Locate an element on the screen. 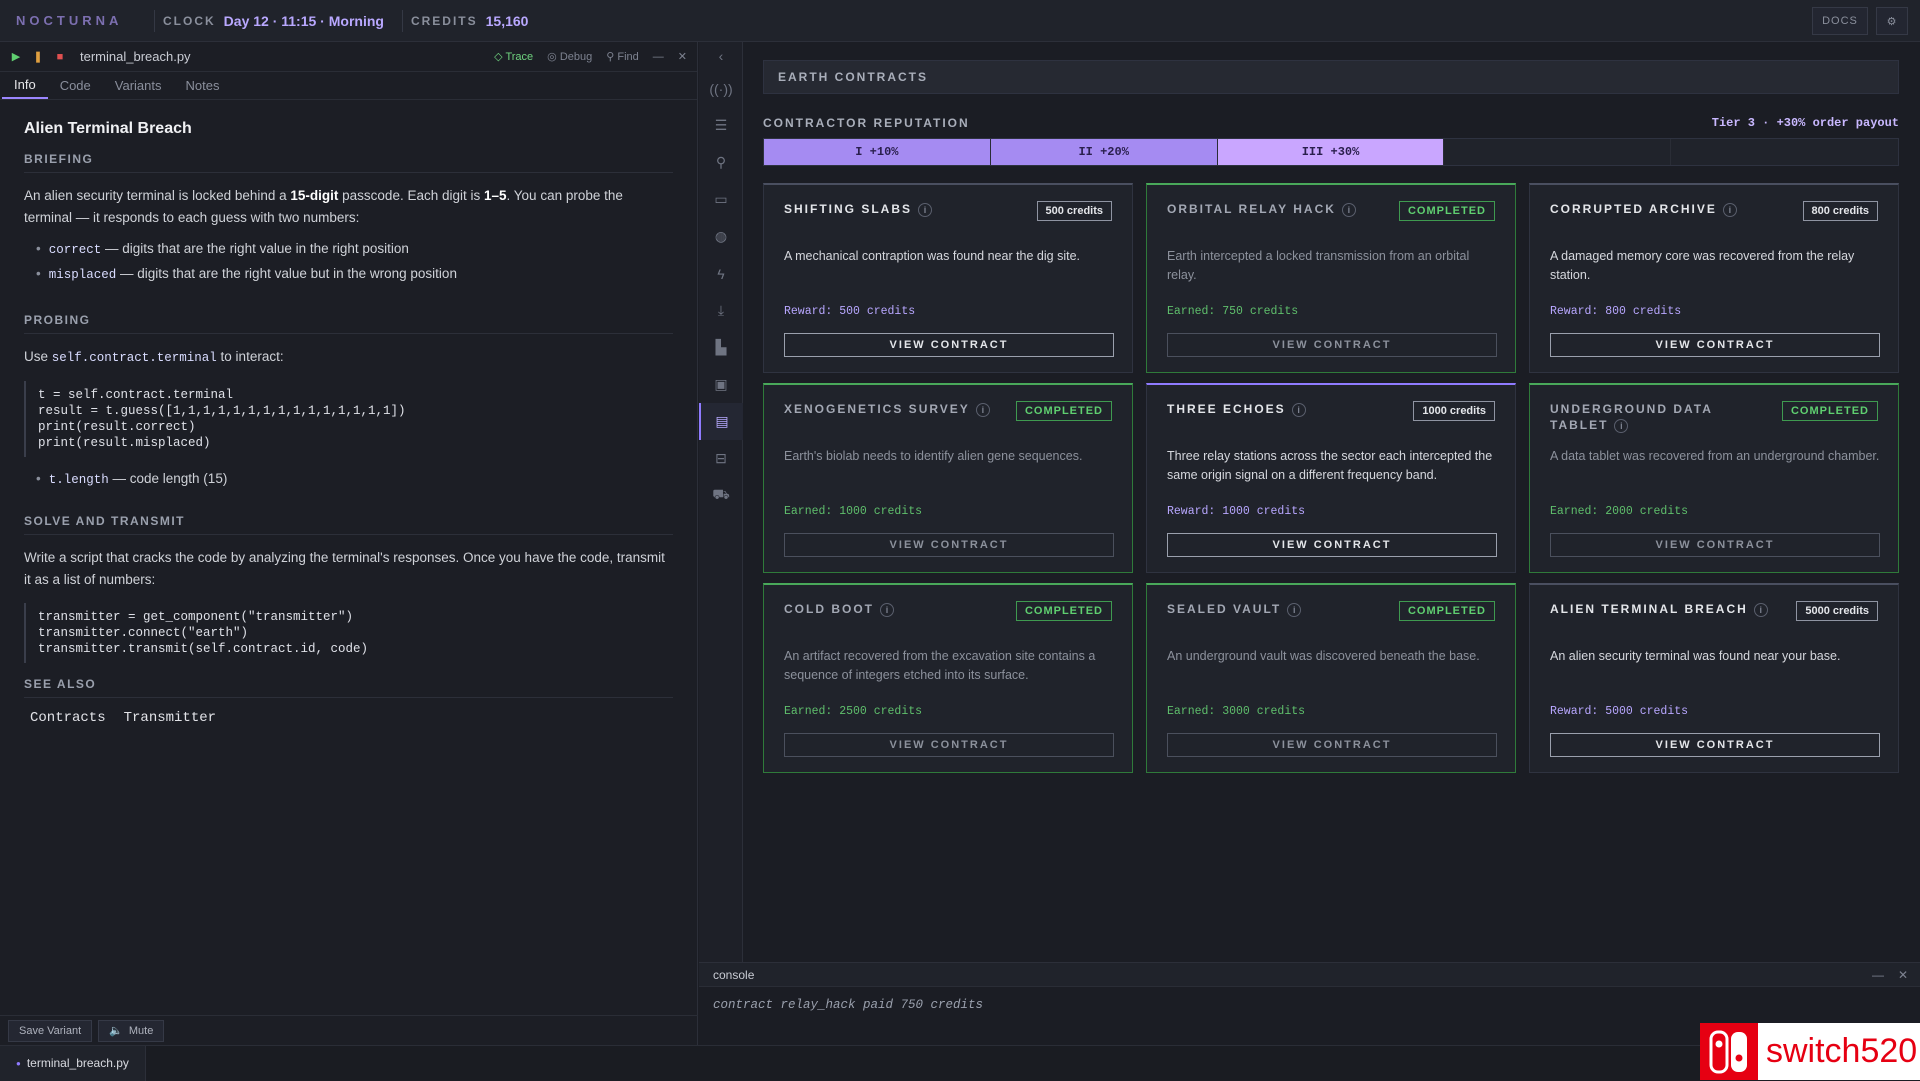 The width and height of the screenshot is (1920, 1081). save-variant-button: Save Variant is located at coordinates (50, 1030).